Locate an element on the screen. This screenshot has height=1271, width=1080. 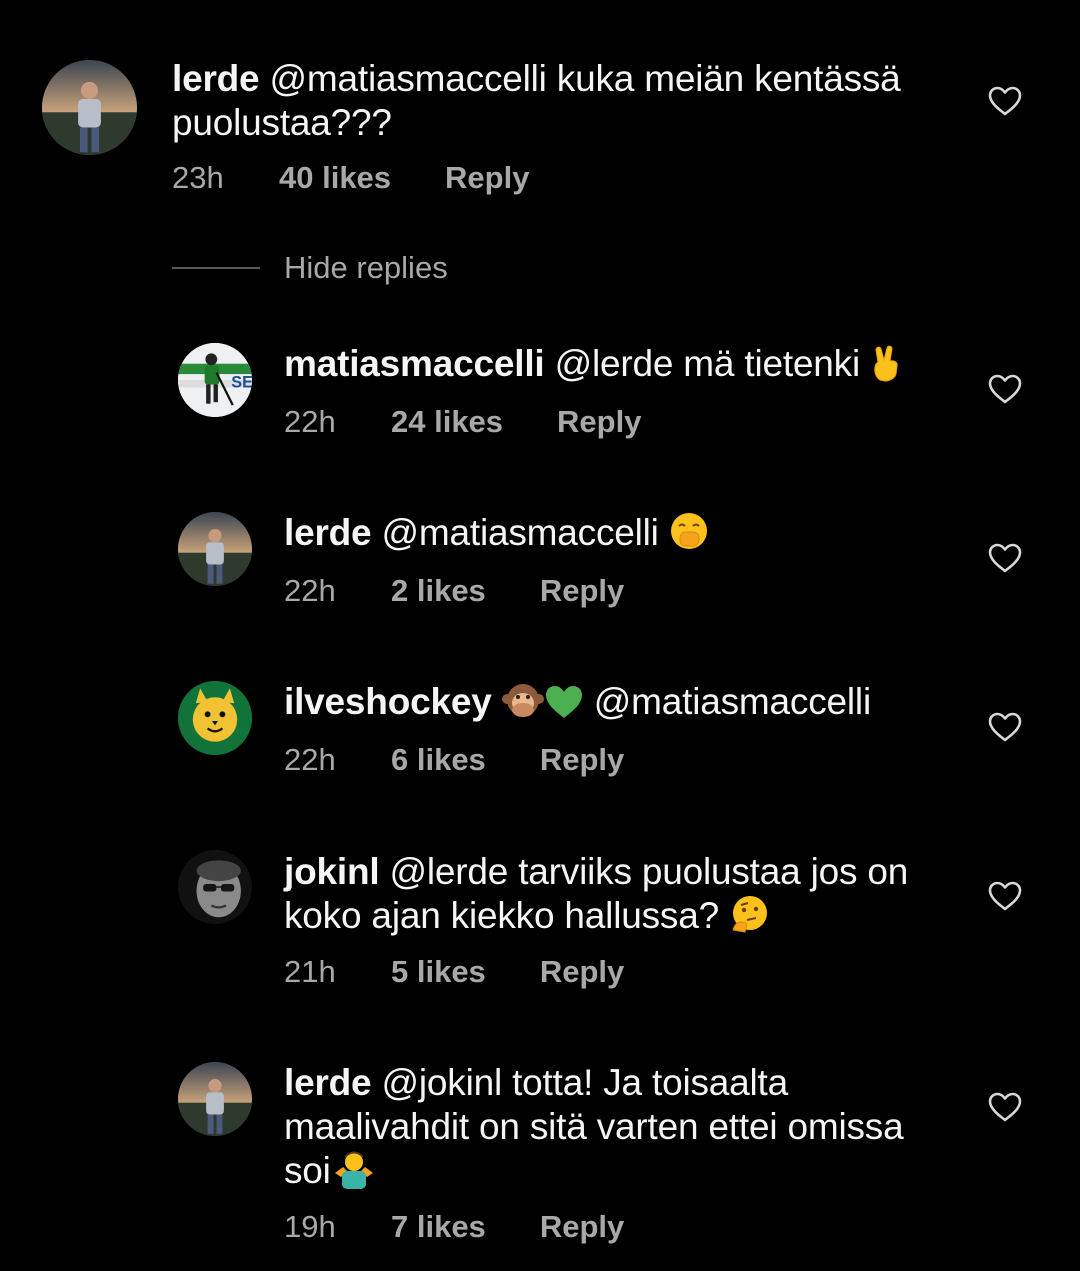
hide-replies-button: Hide replies is located at coordinates (366, 268).